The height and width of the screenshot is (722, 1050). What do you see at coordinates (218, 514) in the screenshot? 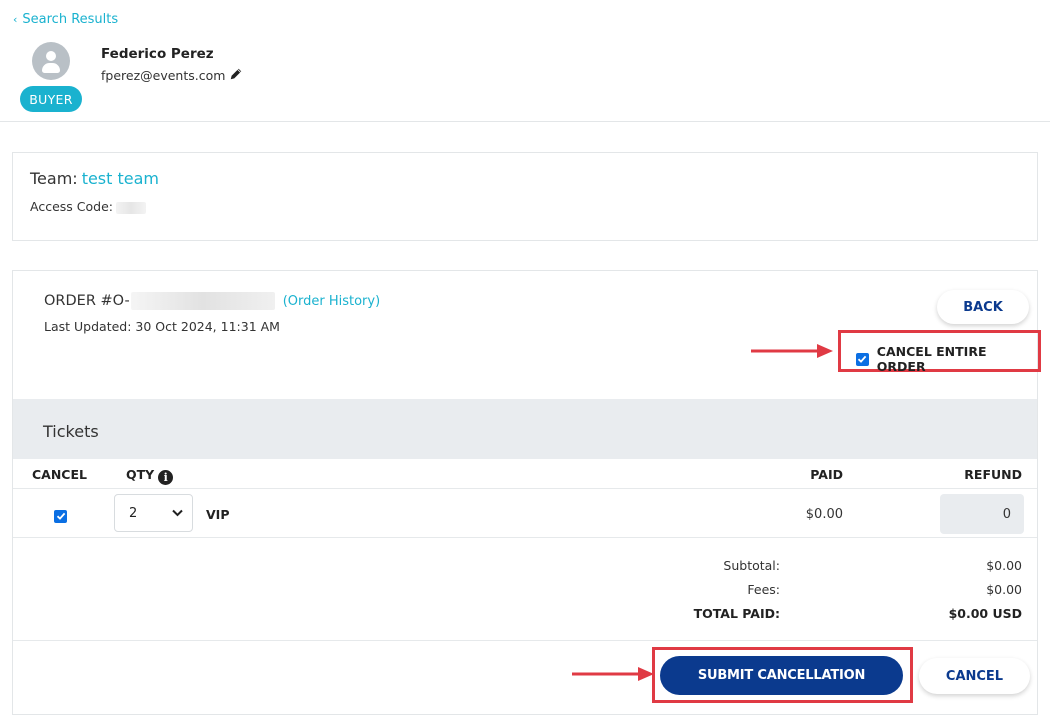
I see `ticket-tier-name: VIP` at bounding box center [218, 514].